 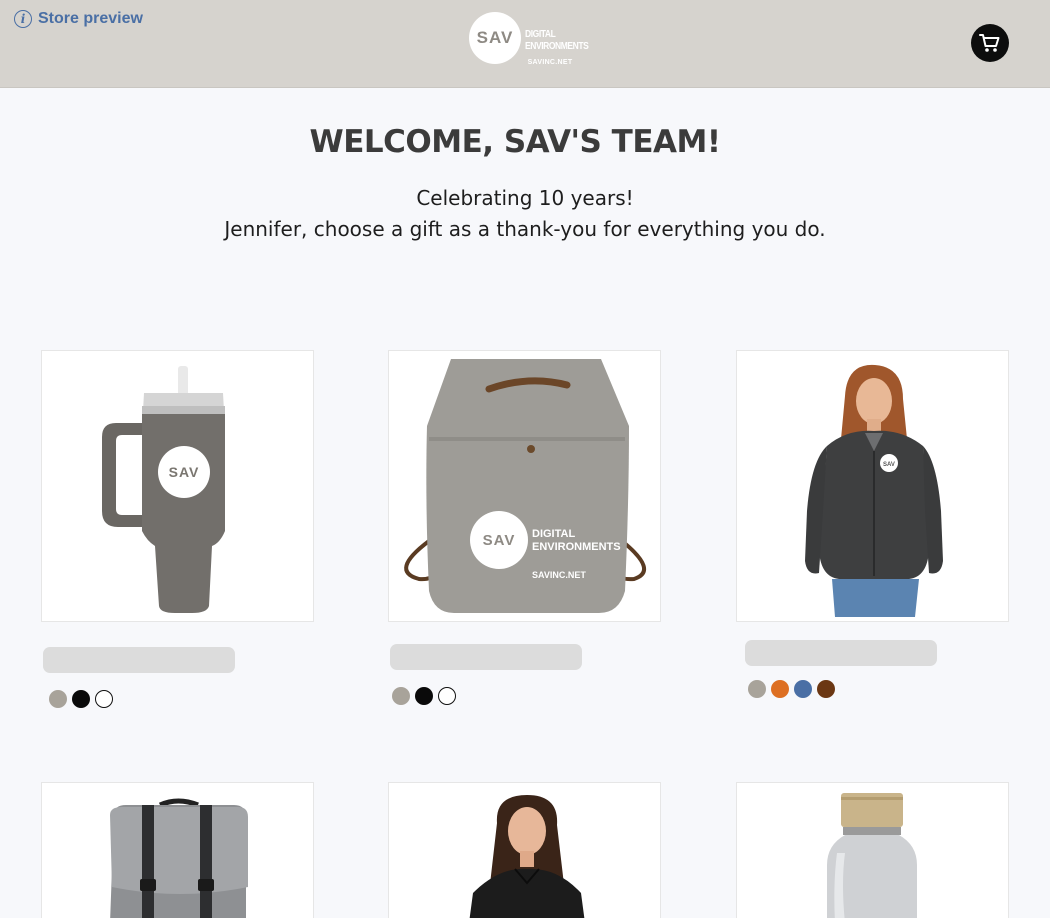 What do you see at coordinates (557, 46) in the screenshot?
I see `logo-line2: ENVIRONMENTS` at bounding box center [557, 46].